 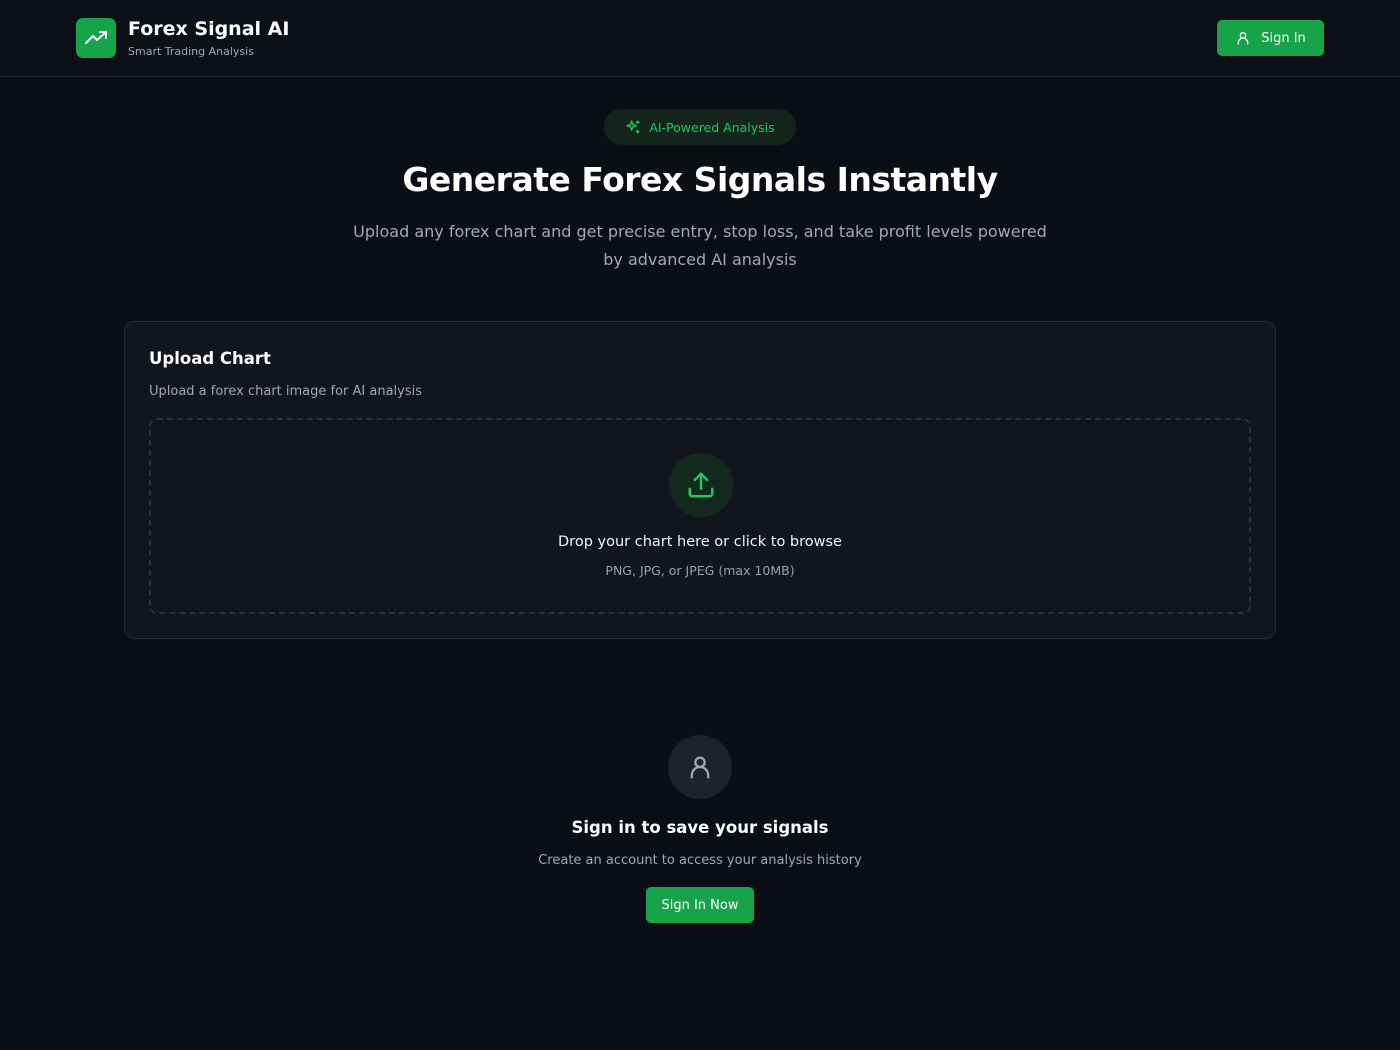 I want to click on ai-badge-label: AI-Powered Analysis, so click(x=712, y=127).